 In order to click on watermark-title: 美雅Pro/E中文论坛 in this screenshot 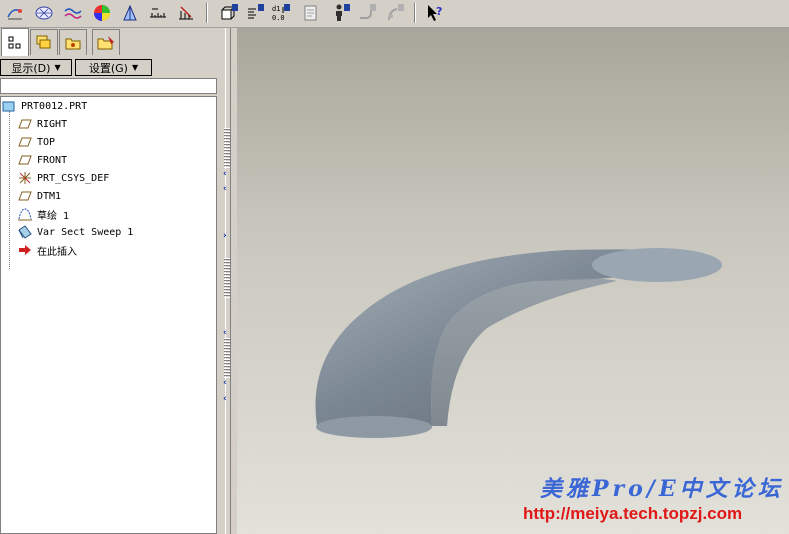, I will do `click(662, 489)`.